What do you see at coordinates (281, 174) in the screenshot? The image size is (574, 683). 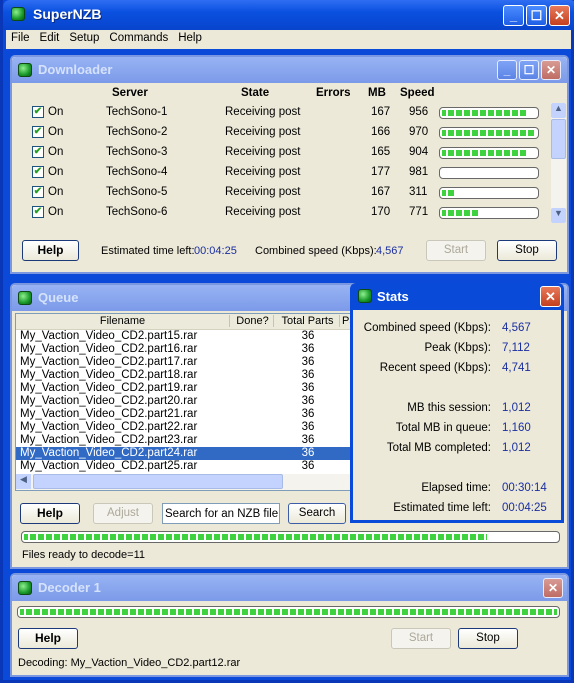 I see `server-row: ✔ On TechSono-4 Receiving post 177 981` at bounding box center [281, 174].